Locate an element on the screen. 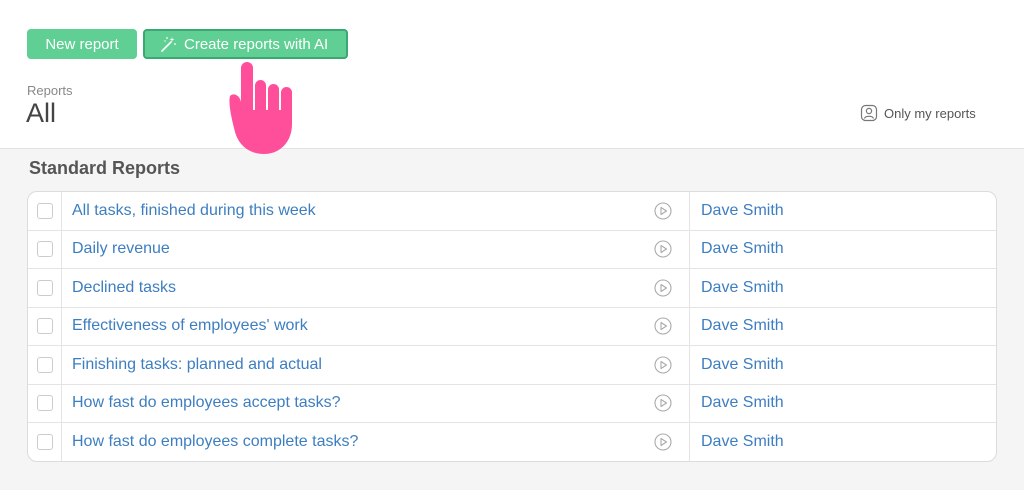 The width and height of the screenshot is (1024, 490). pointing-hand-icon is located at coordinates (260, 108).